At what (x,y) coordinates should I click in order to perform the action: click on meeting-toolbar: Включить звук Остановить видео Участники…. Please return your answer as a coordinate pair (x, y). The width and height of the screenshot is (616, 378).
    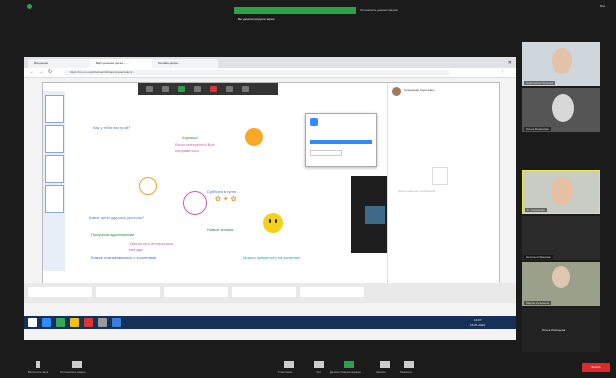
    Looking at the image, I should click on (308, 368).